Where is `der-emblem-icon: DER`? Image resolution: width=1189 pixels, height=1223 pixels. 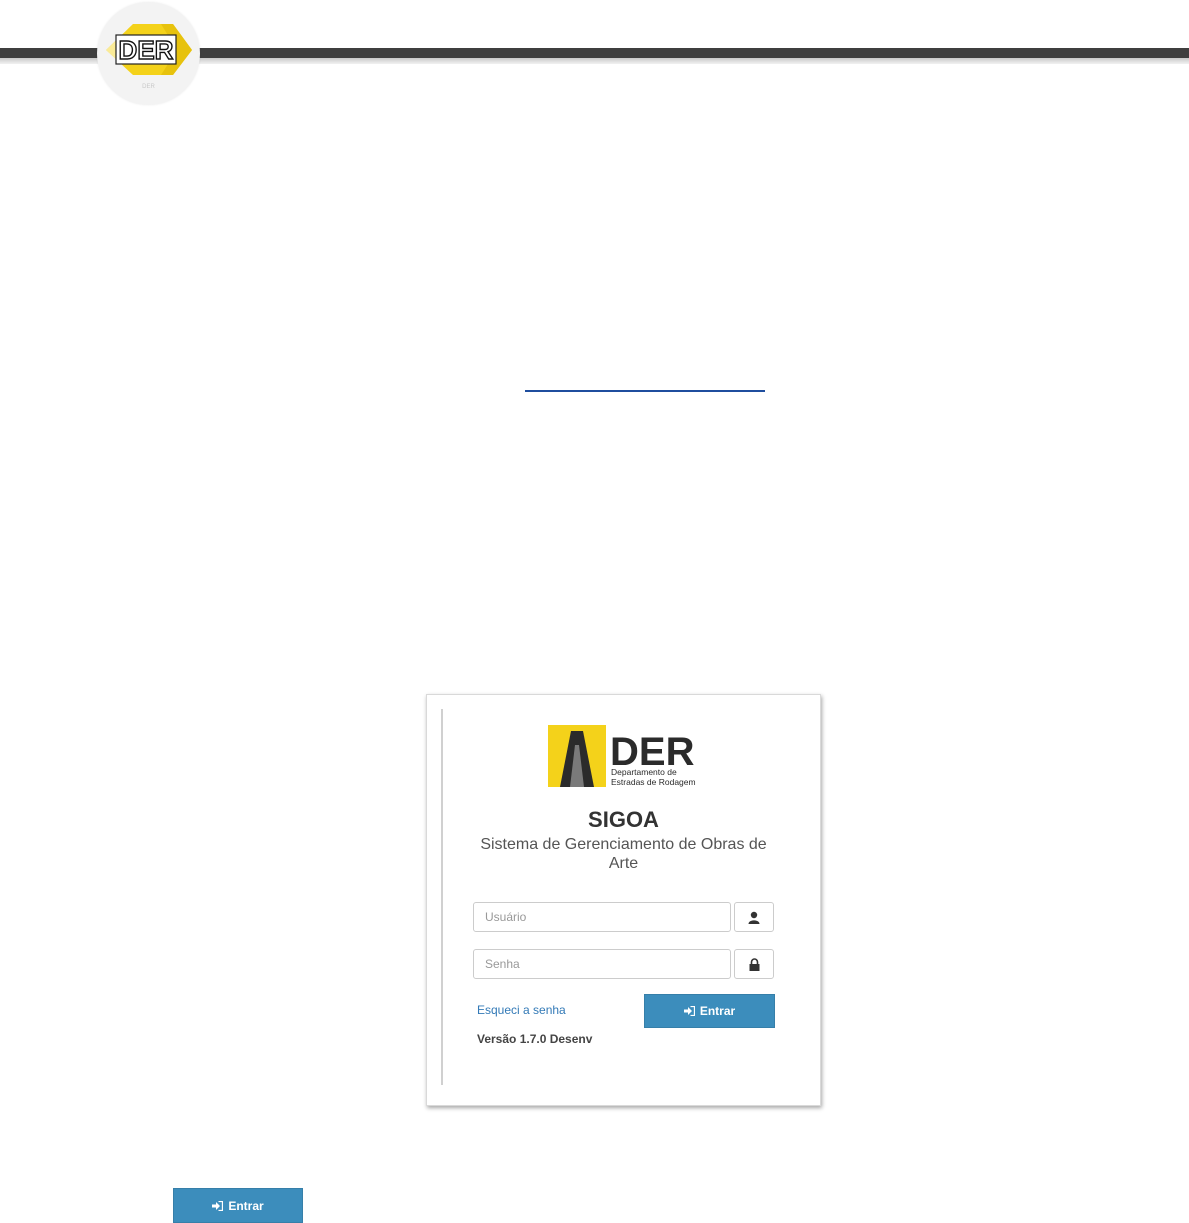 der-emblem-icon: DER is located at coordinates (149, 49).